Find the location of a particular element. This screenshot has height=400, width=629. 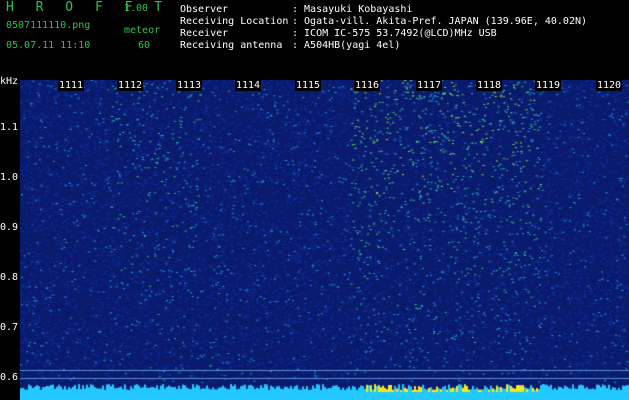

receiver-value: : ICOM IC-575 53.7492(@LCD)MHz USB is located at coordinates (394, 33).